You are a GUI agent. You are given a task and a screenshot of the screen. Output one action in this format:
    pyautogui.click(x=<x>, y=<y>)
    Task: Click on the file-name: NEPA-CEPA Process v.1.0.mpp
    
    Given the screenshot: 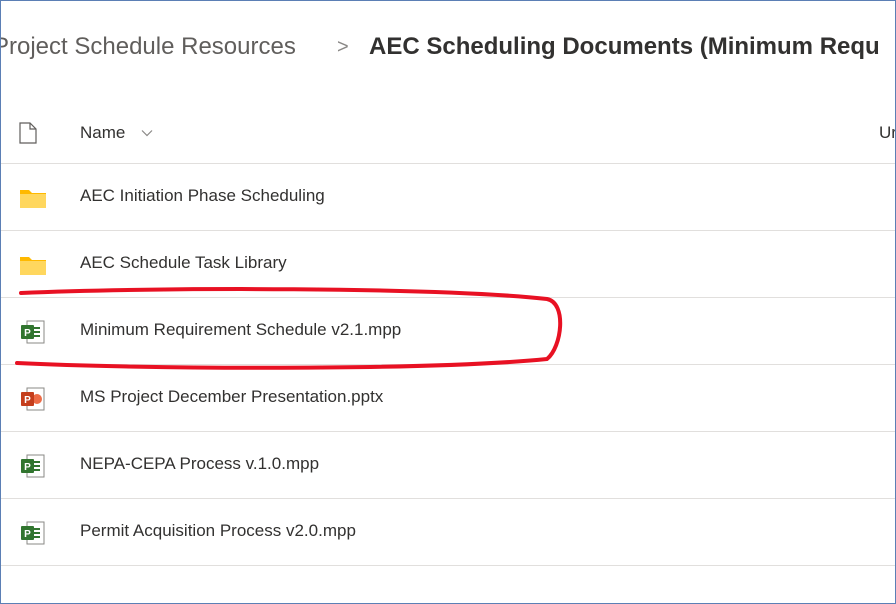 What is the action you would take?
    pyautogui.click(x=199, y=464)
    